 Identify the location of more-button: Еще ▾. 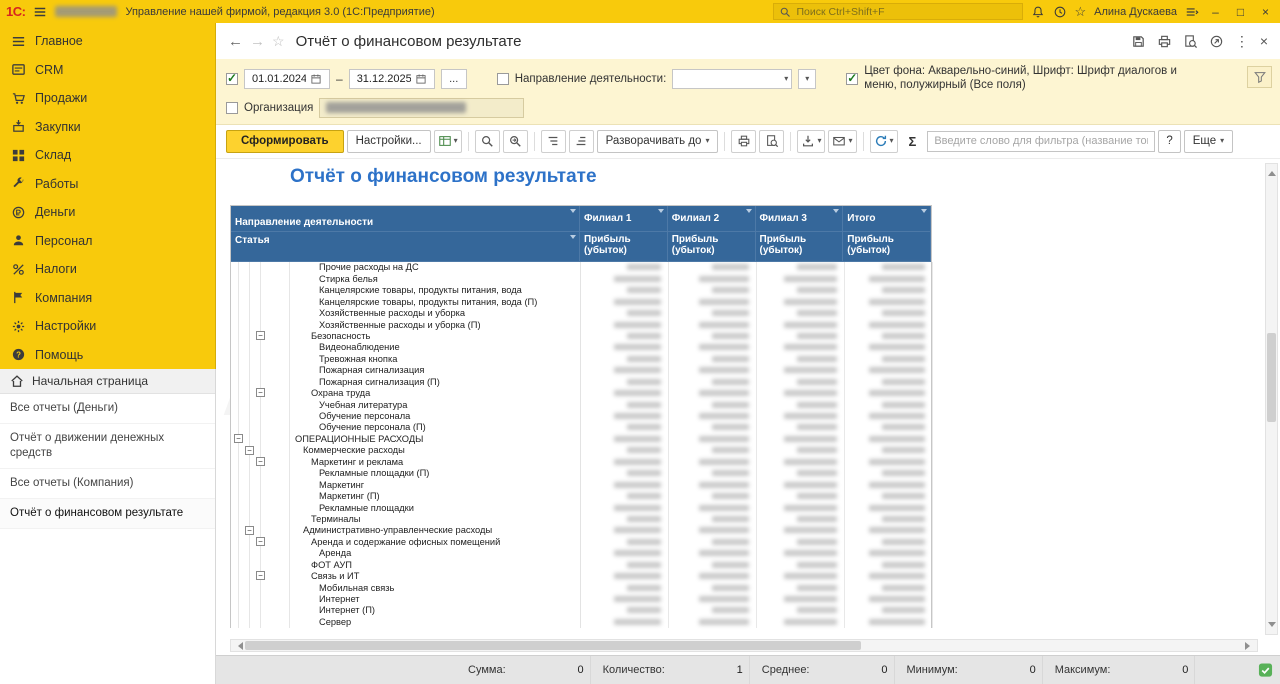
(1208, 141).